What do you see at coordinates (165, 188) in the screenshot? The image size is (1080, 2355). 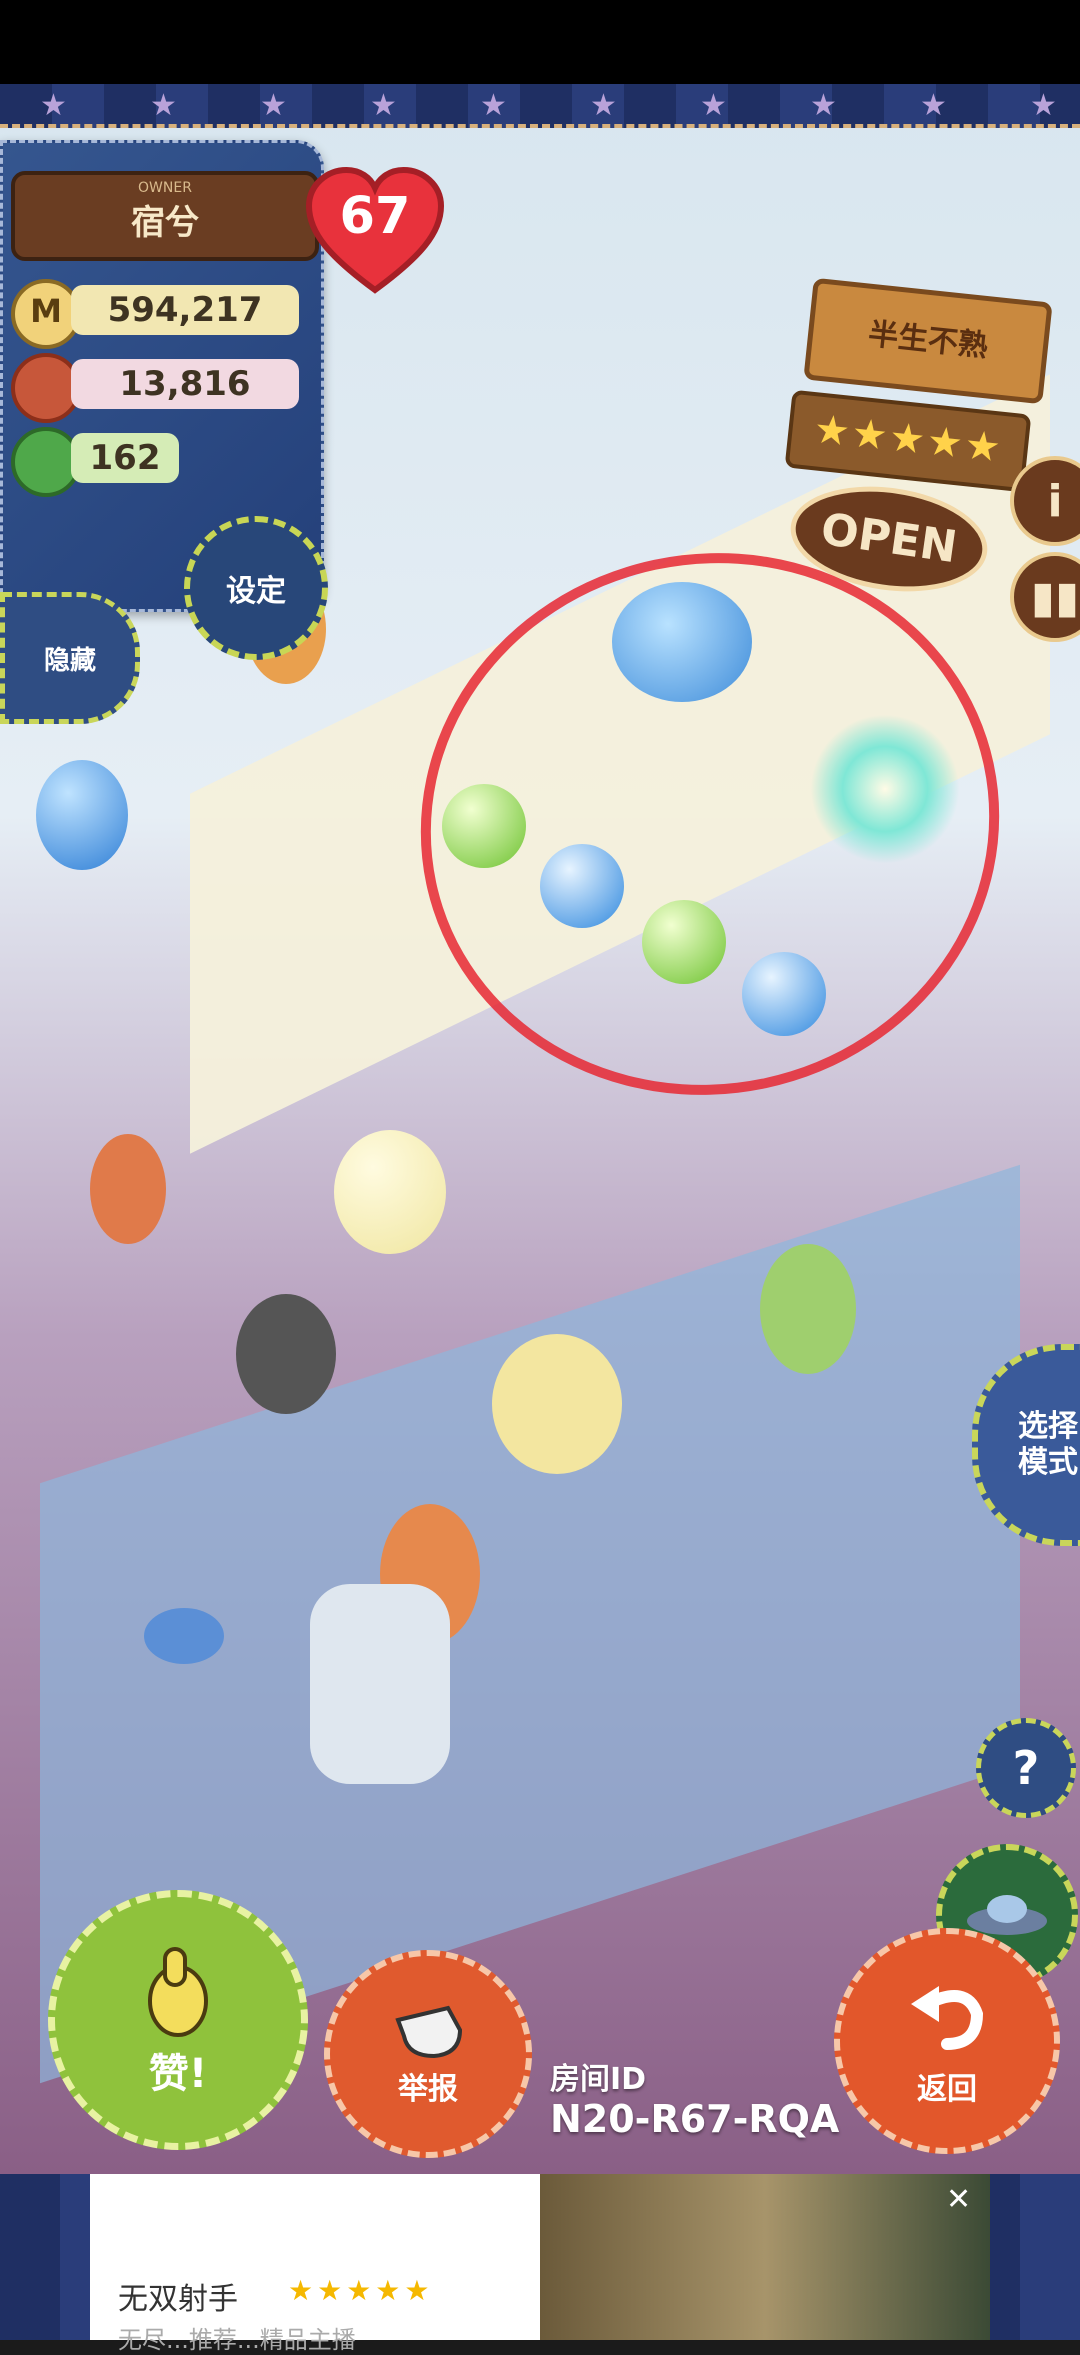 I see `owner-label: OWNER` at bounding box center [165, 188].